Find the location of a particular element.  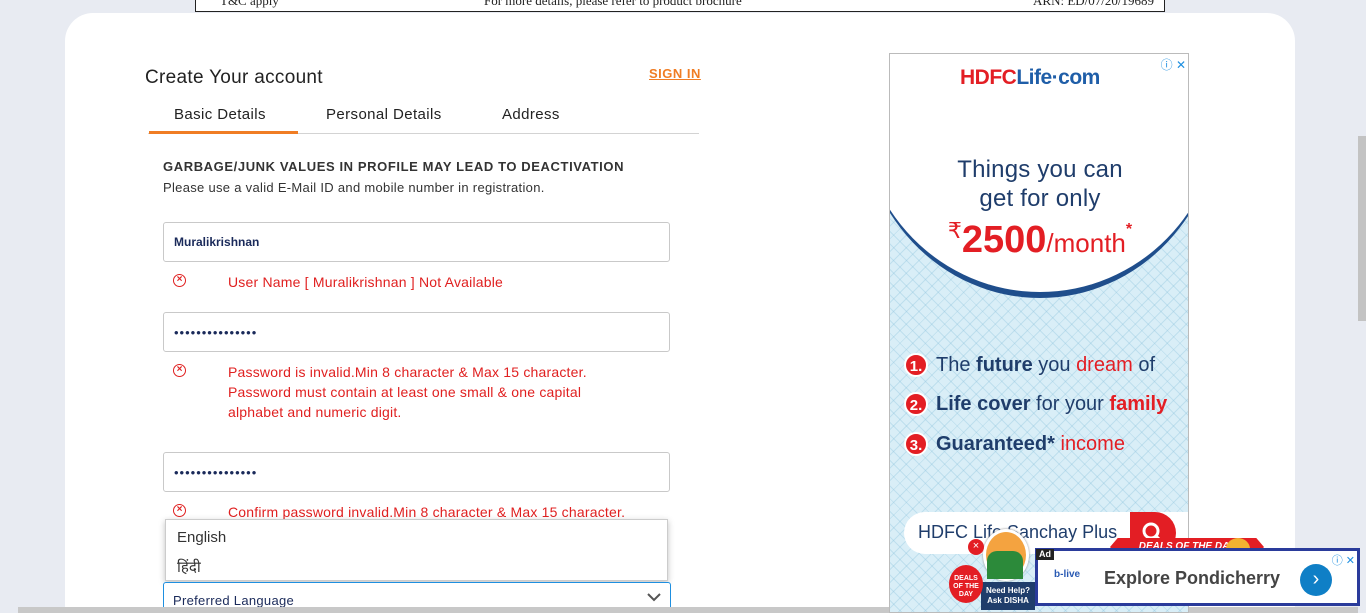

ad-item-bold: Life cover is located at coordinates (983, 404).